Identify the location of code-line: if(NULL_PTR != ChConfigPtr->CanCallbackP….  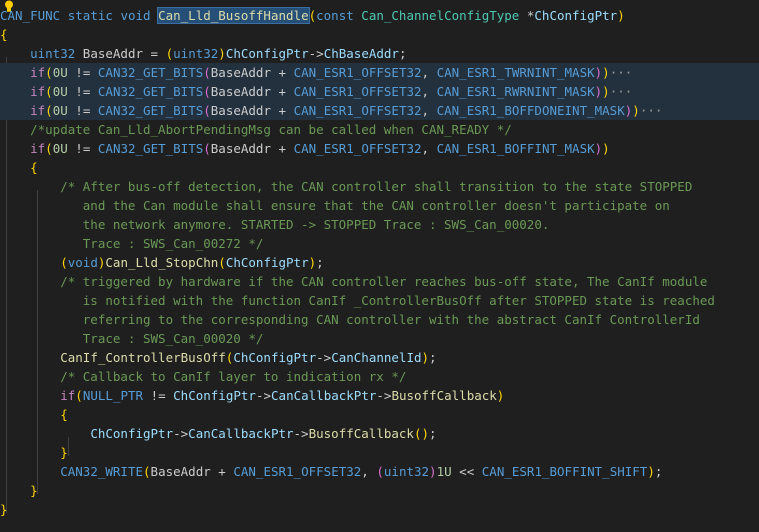
(379, 395).